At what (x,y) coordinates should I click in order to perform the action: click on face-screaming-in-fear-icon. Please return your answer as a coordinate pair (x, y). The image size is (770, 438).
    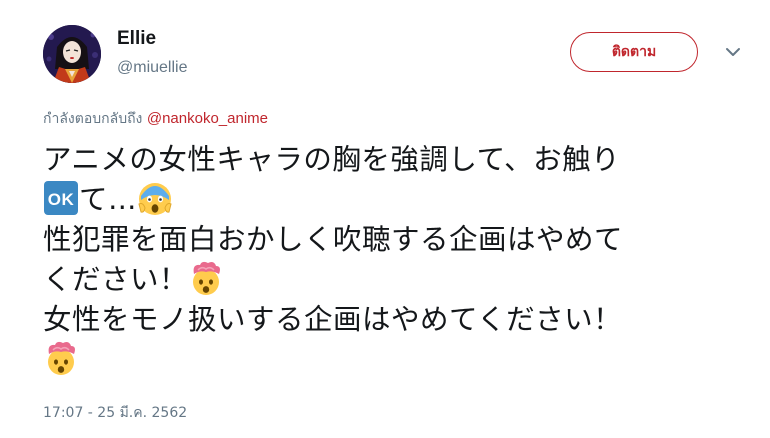
    Looking at the image, I should click on (155, 199).